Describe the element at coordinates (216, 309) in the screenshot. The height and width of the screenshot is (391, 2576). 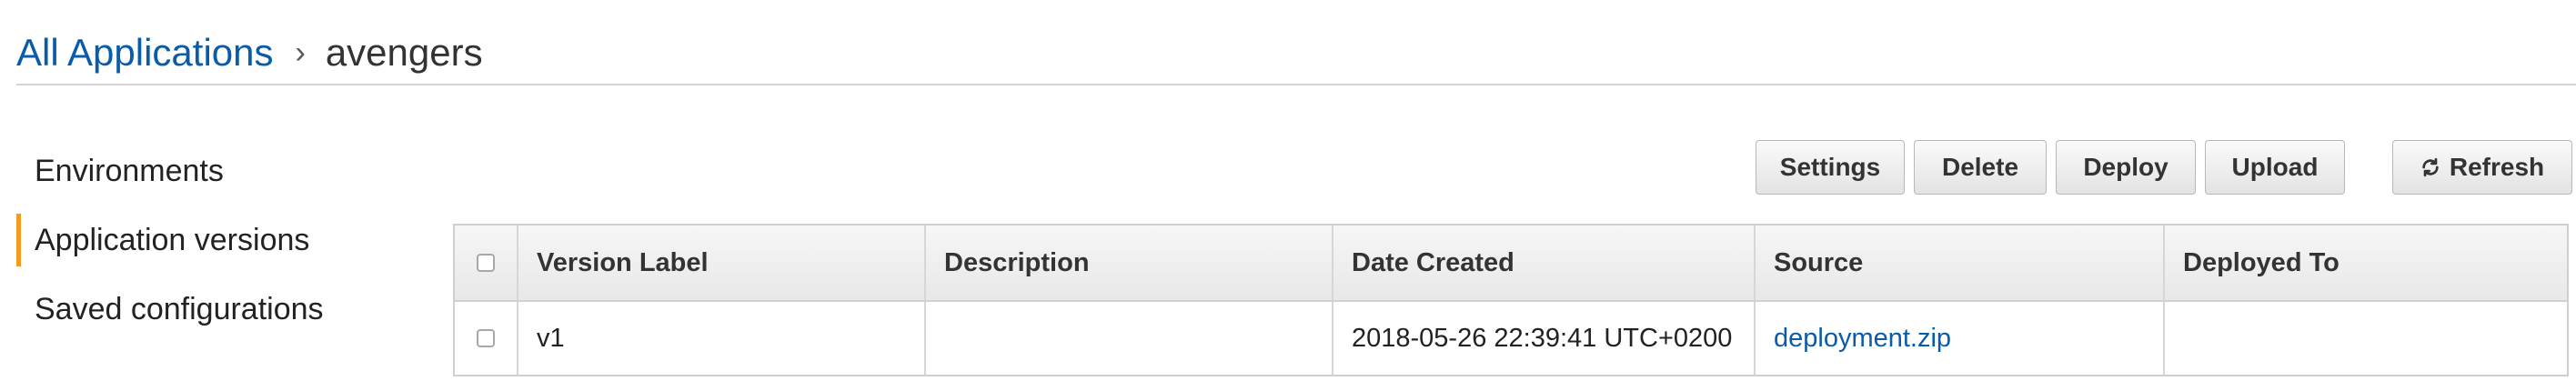
I see `sidebar-item-saved-configurations: Saved configurations` at that location.